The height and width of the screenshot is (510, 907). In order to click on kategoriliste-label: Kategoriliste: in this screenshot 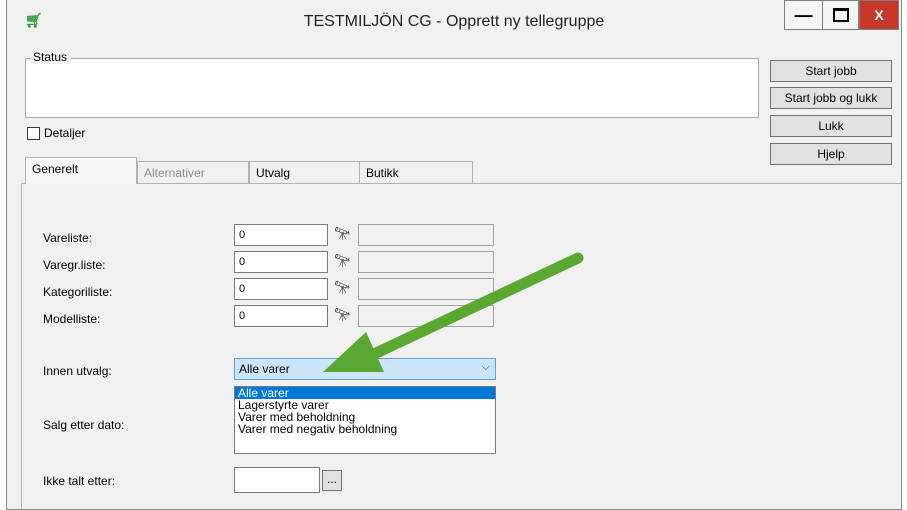, I will do `click(78, 292)`.